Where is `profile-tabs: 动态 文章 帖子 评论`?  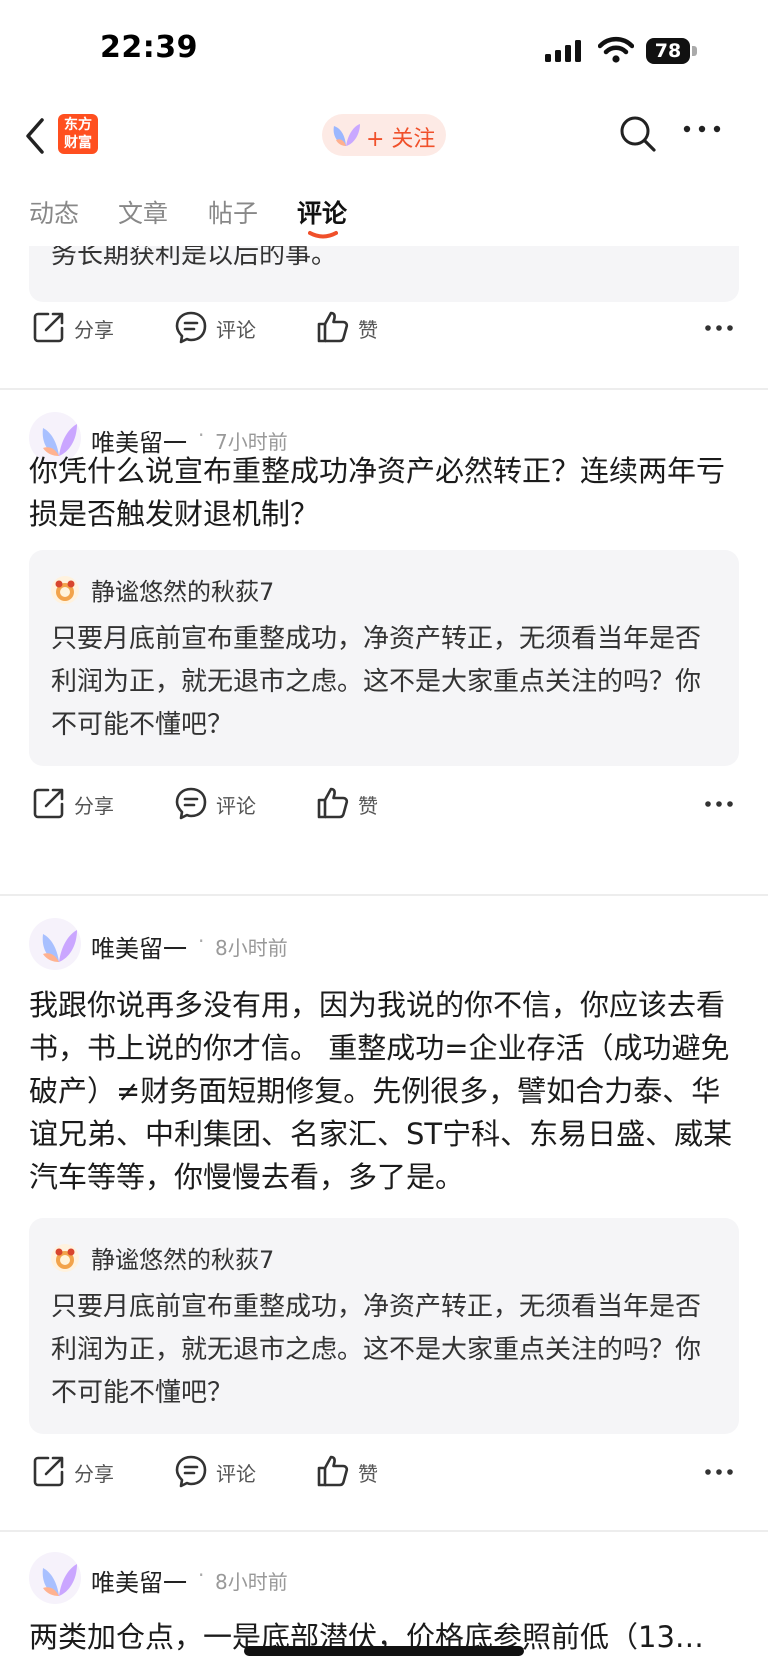
profile-tabs: 动态 文章 帖子 评论 is located at coordinates (384, 213).